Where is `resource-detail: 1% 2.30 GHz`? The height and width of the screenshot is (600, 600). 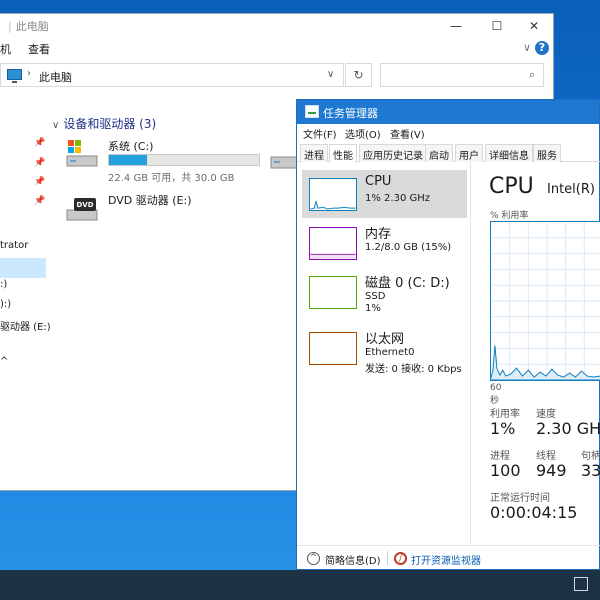
resource-detail: 1% 2.30 GHz is located at coordinates (398, 198).